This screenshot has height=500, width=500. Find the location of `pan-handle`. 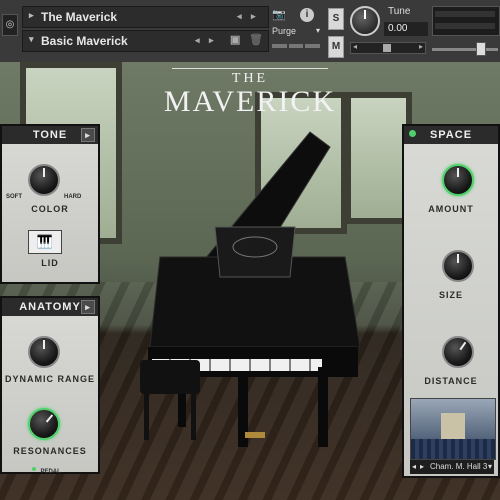

pan-handle is located at coordinates (387, 48).